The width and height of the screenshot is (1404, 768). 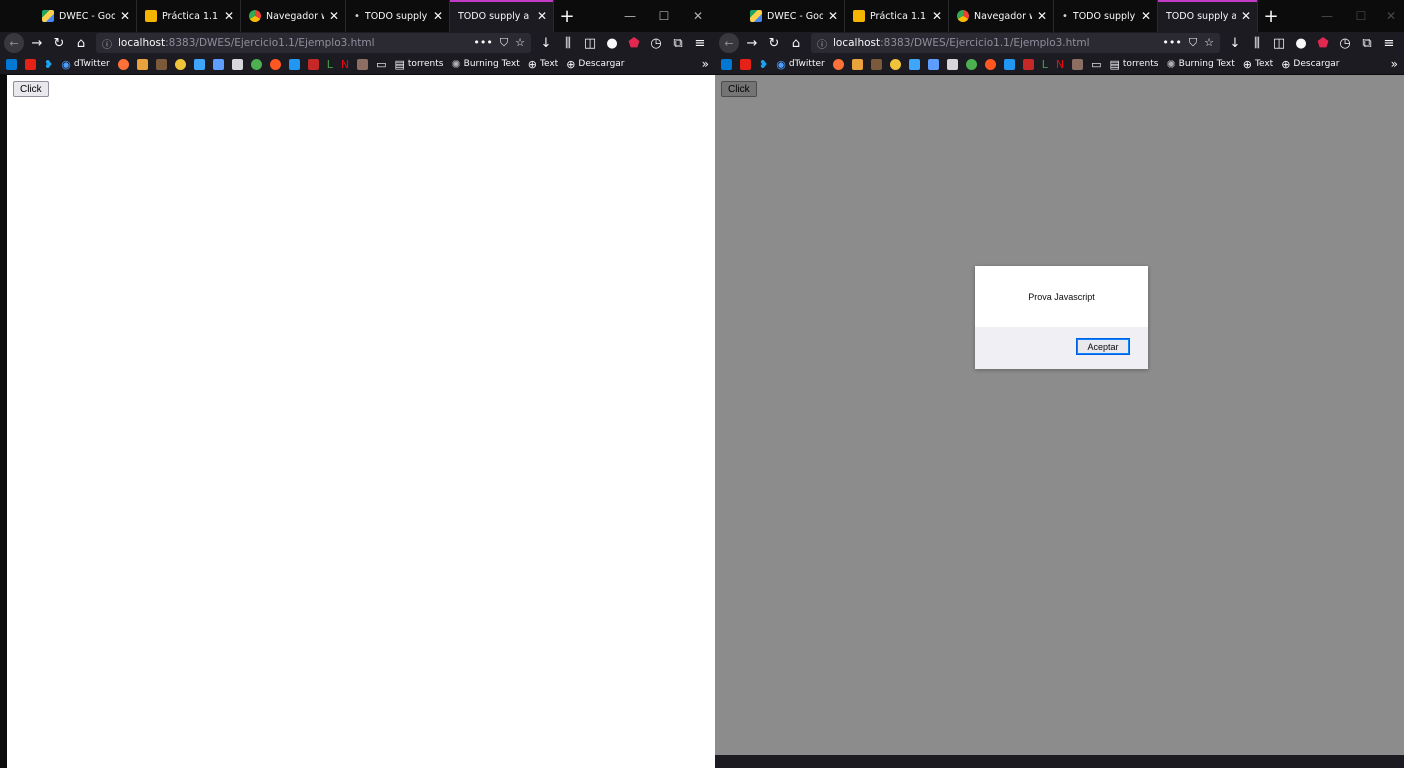 I want to click on tab-practica: Práctica 1.1 - P ✕, so click(x=189, y=16).